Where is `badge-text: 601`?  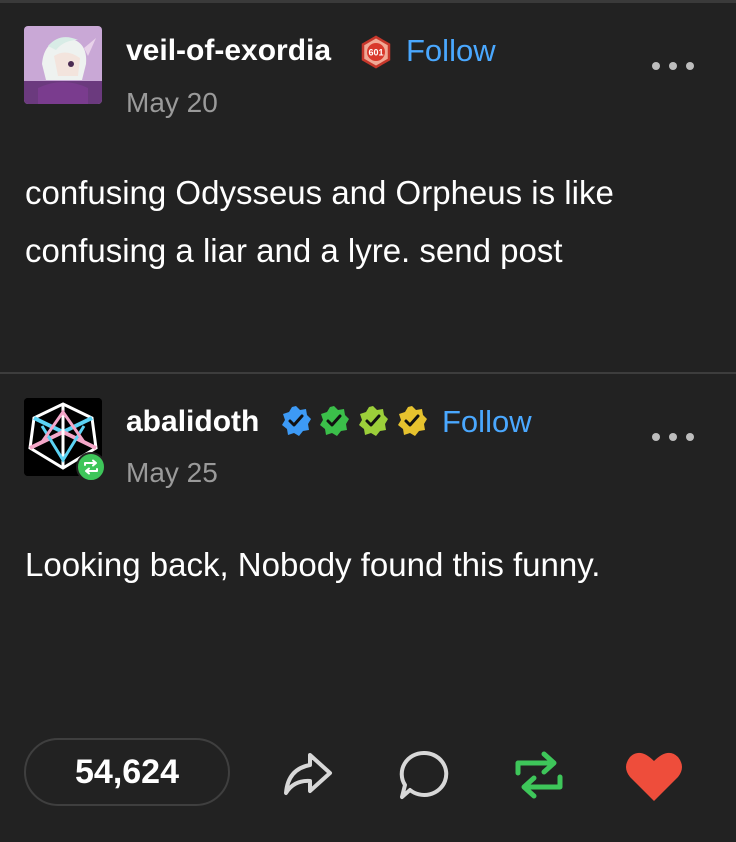
badge-text: 601 is located at coordinates (375, 53).